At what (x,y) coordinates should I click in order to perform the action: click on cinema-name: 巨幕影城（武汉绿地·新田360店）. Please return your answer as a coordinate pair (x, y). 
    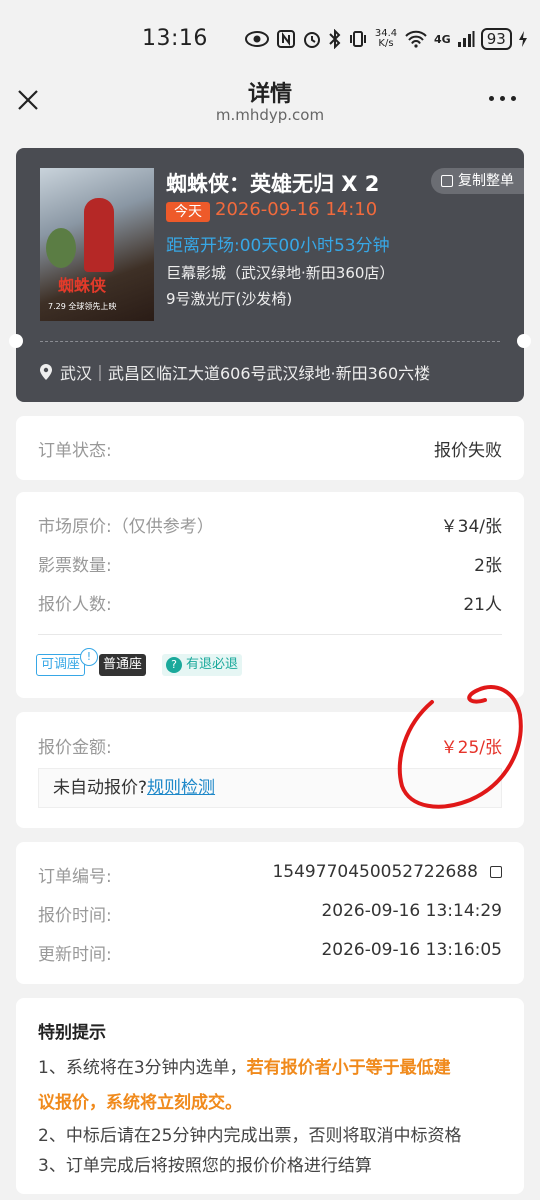
    Looking at the image, I should click on (280, 273).